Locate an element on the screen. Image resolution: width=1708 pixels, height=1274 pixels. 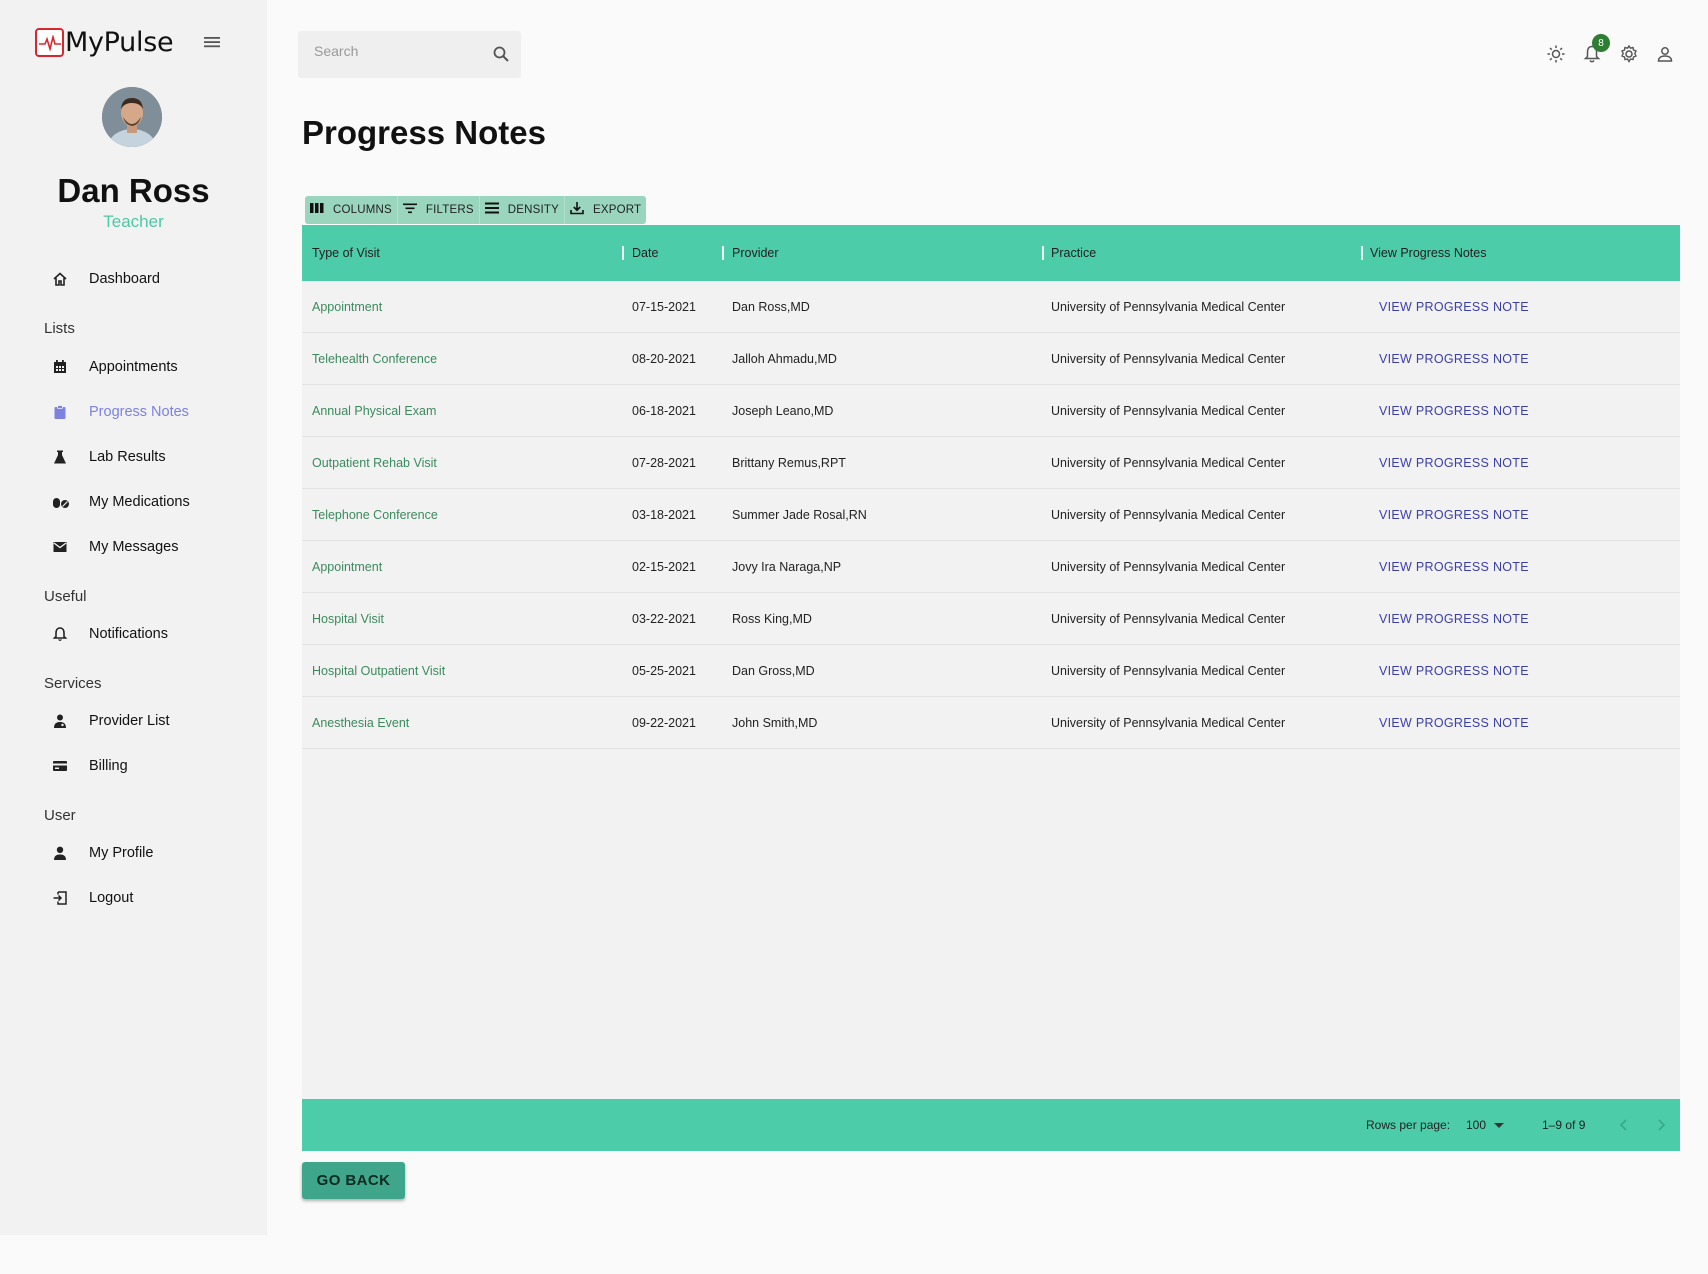
brightness-icon is located at coordinates (1556, 54).